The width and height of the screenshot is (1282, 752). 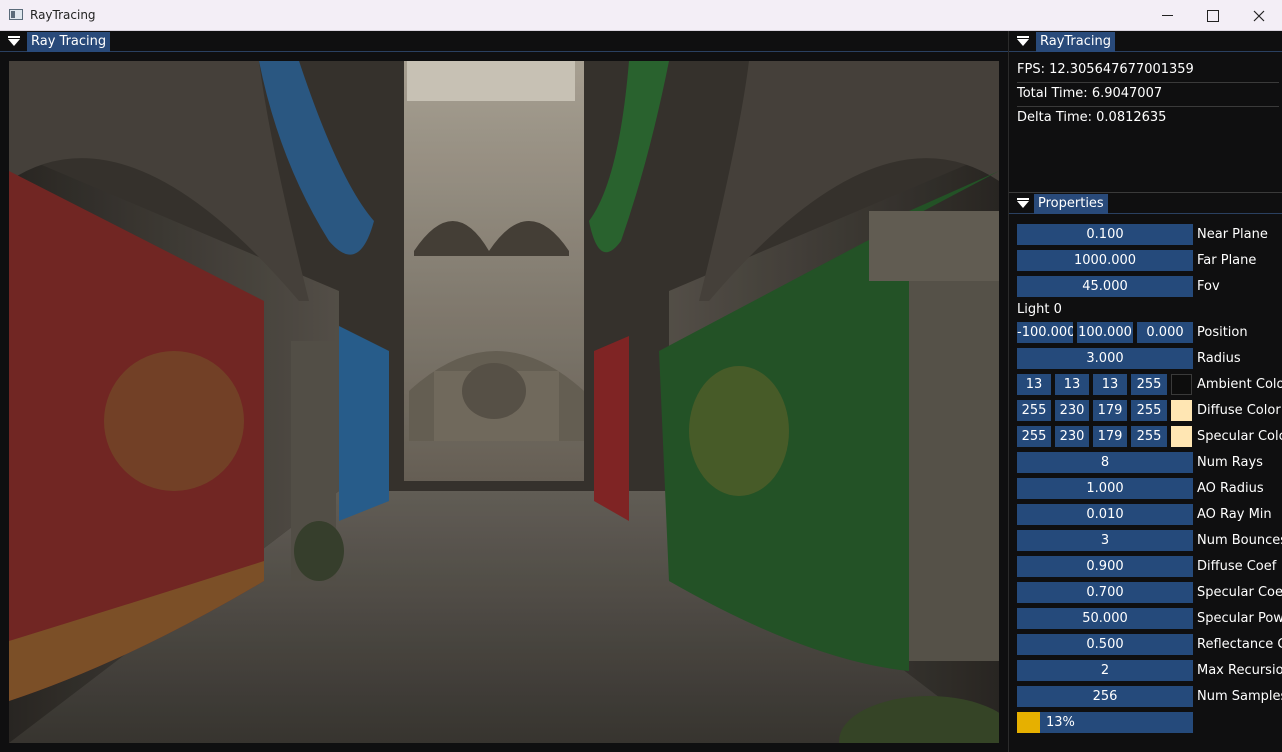 I want to click on total-time-text: Total Time: 6.9047007, so click(x=1090, y=93).